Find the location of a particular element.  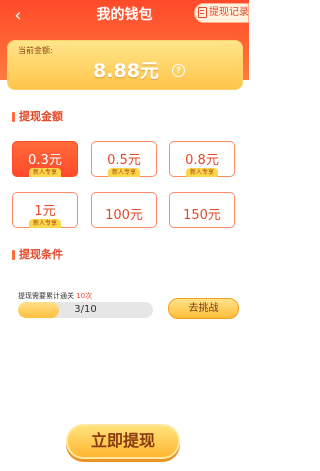

withdraw-record-button: 提现记录 is located at coordinates (221, 13).